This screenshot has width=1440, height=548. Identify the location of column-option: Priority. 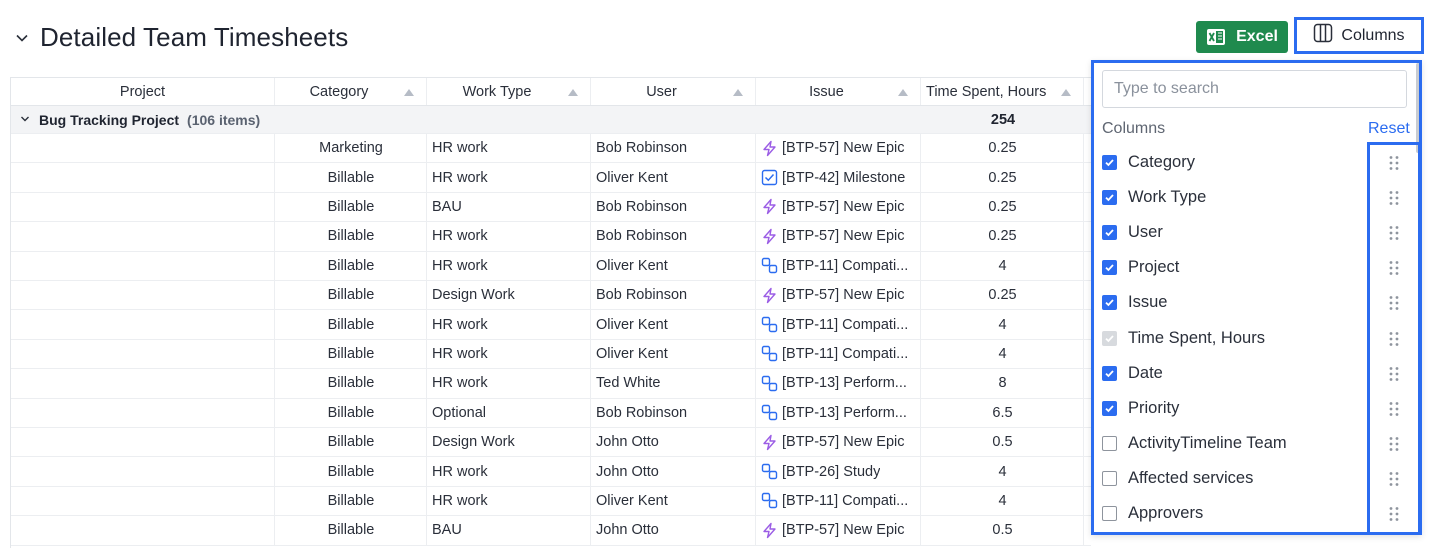
(1252, 408).